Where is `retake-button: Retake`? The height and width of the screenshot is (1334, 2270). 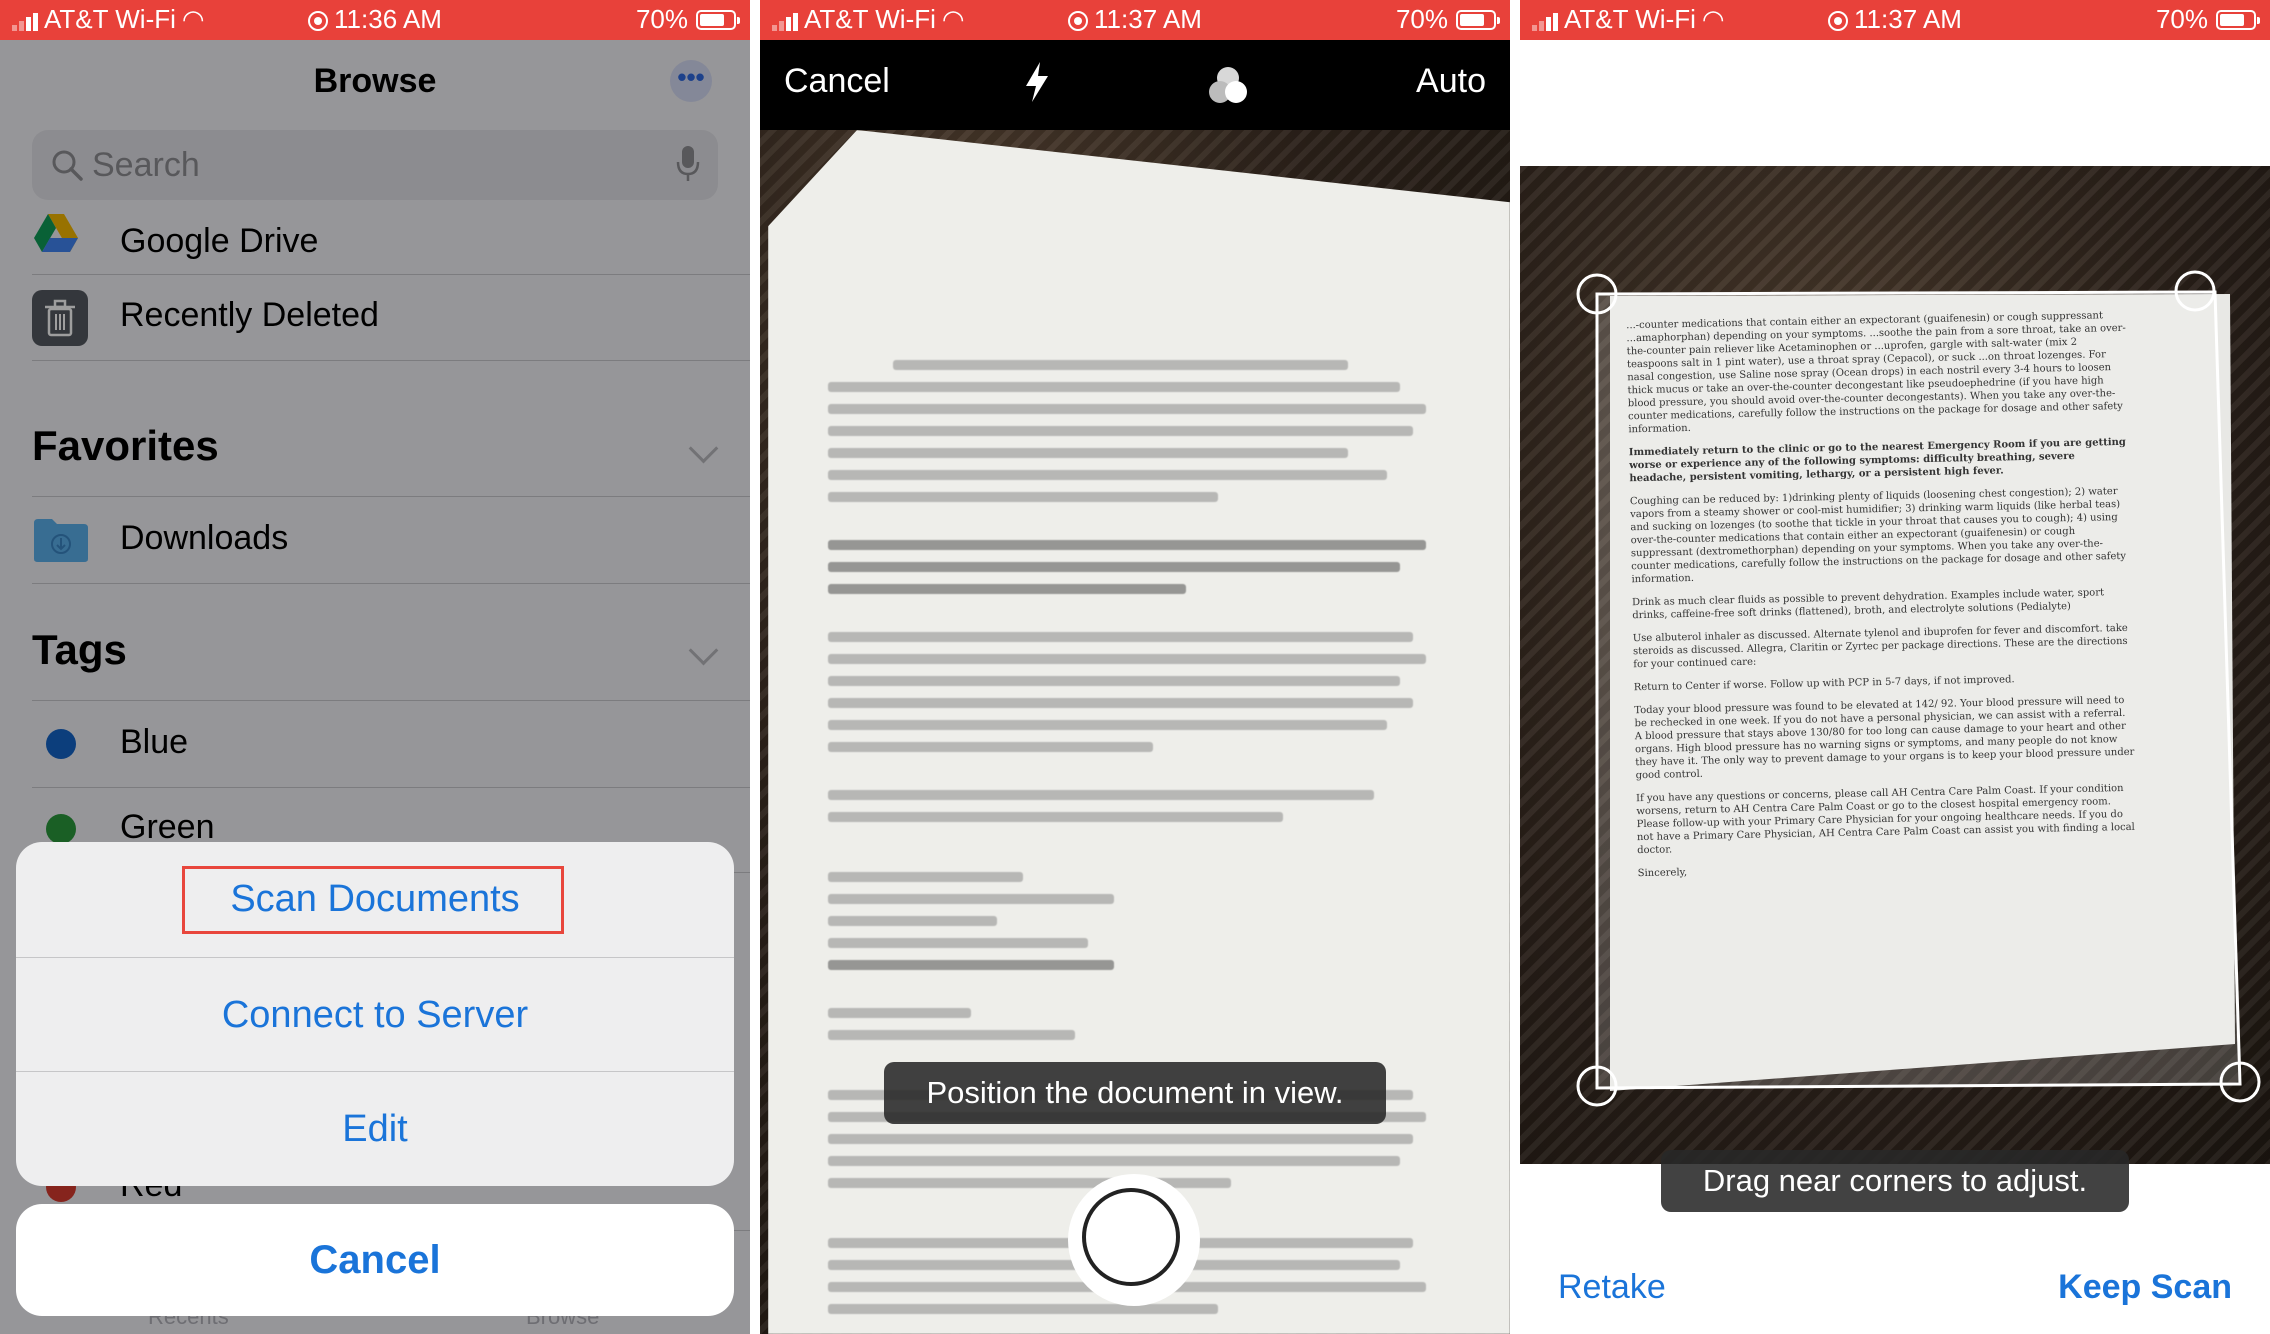 retake-button: Retake is located at coordinates (1612, 1287).